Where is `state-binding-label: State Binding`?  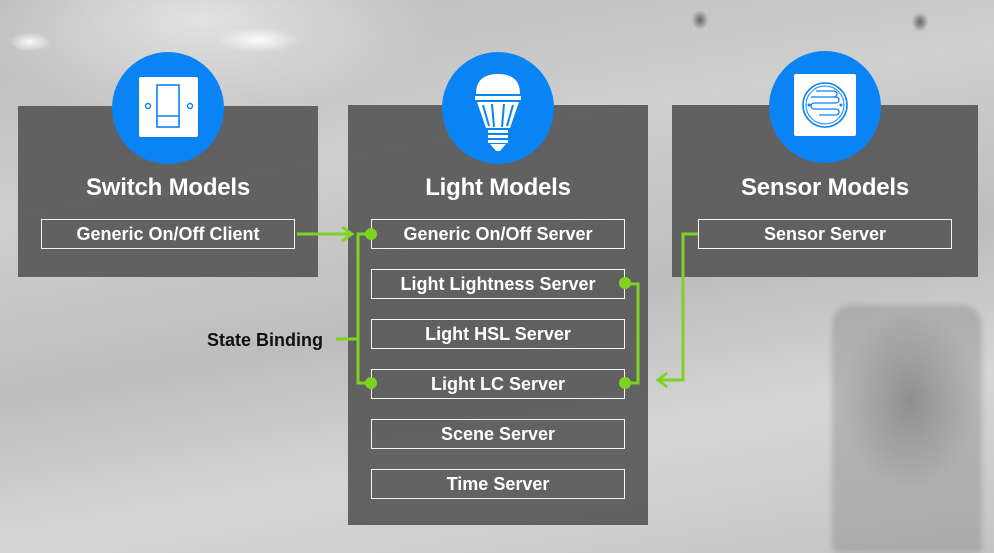
state-binding-label: State Binding is located at coordinates (265, 340).